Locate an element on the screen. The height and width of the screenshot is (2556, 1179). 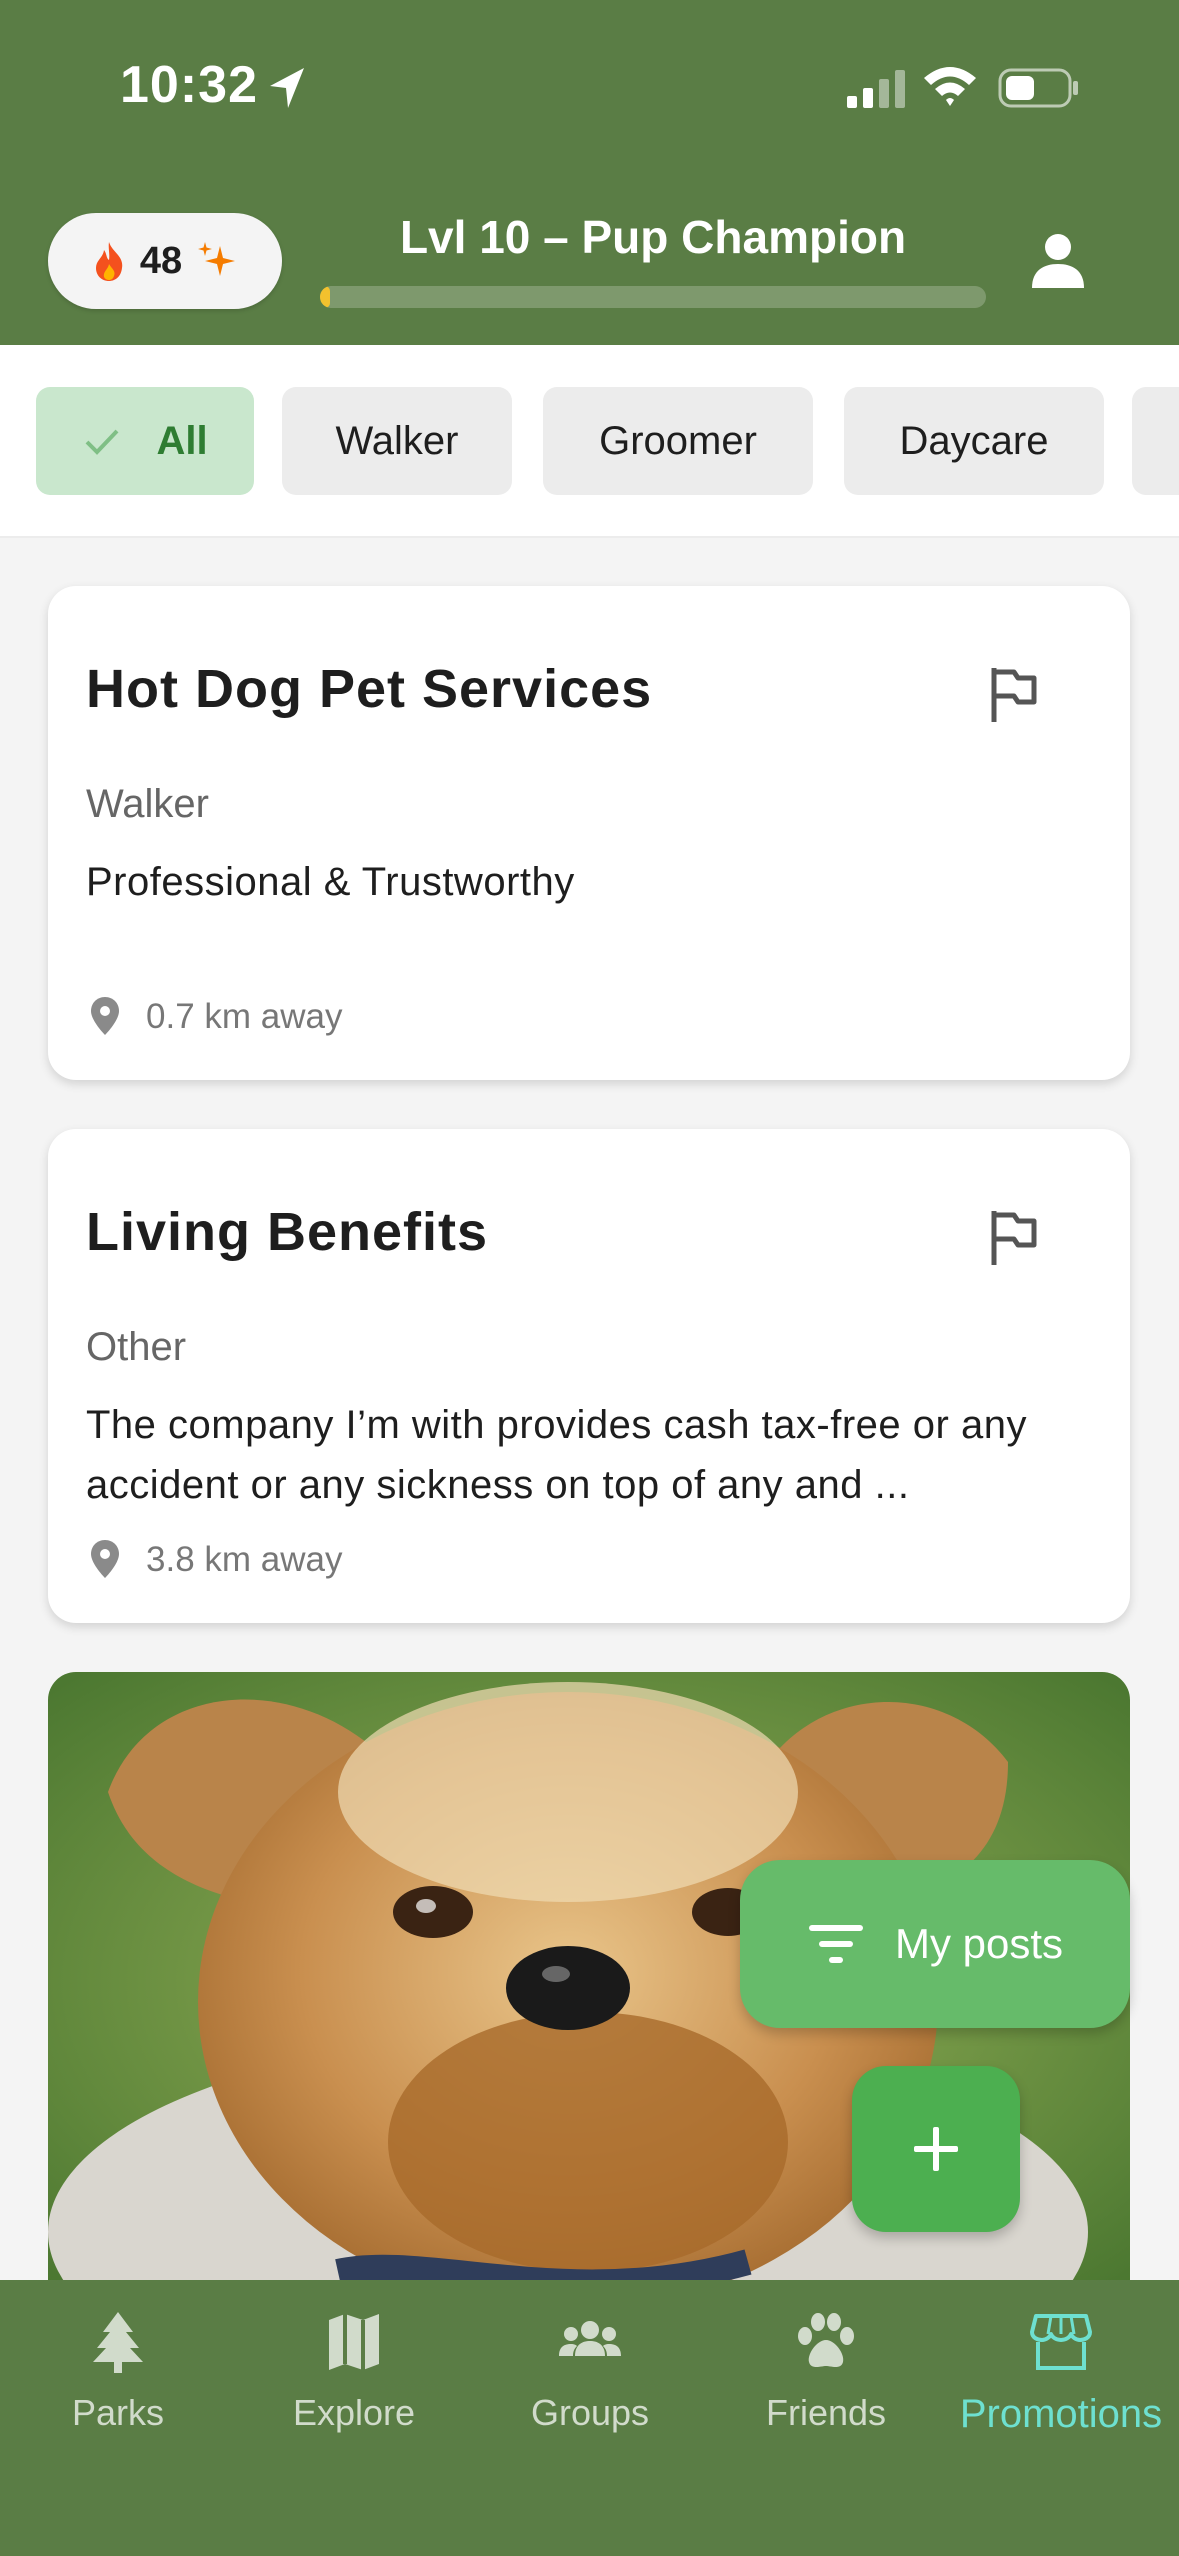
nav-parks: Parks is located at coordinates (118, 2372).